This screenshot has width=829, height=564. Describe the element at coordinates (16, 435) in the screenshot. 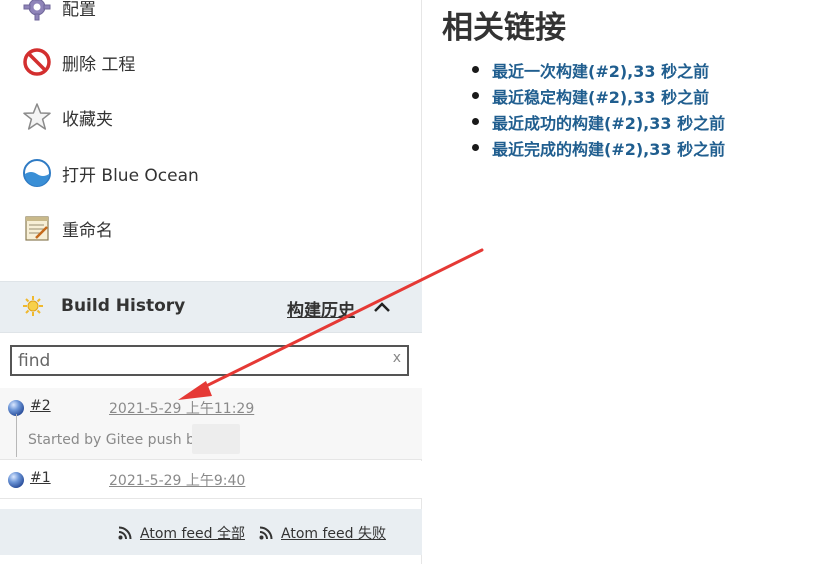

I see `timeline-line` at that location.